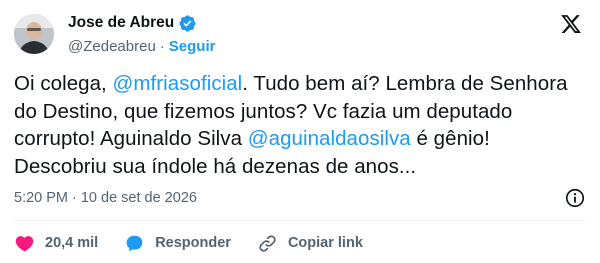  I want to click on link-icon, so click(267, 243).